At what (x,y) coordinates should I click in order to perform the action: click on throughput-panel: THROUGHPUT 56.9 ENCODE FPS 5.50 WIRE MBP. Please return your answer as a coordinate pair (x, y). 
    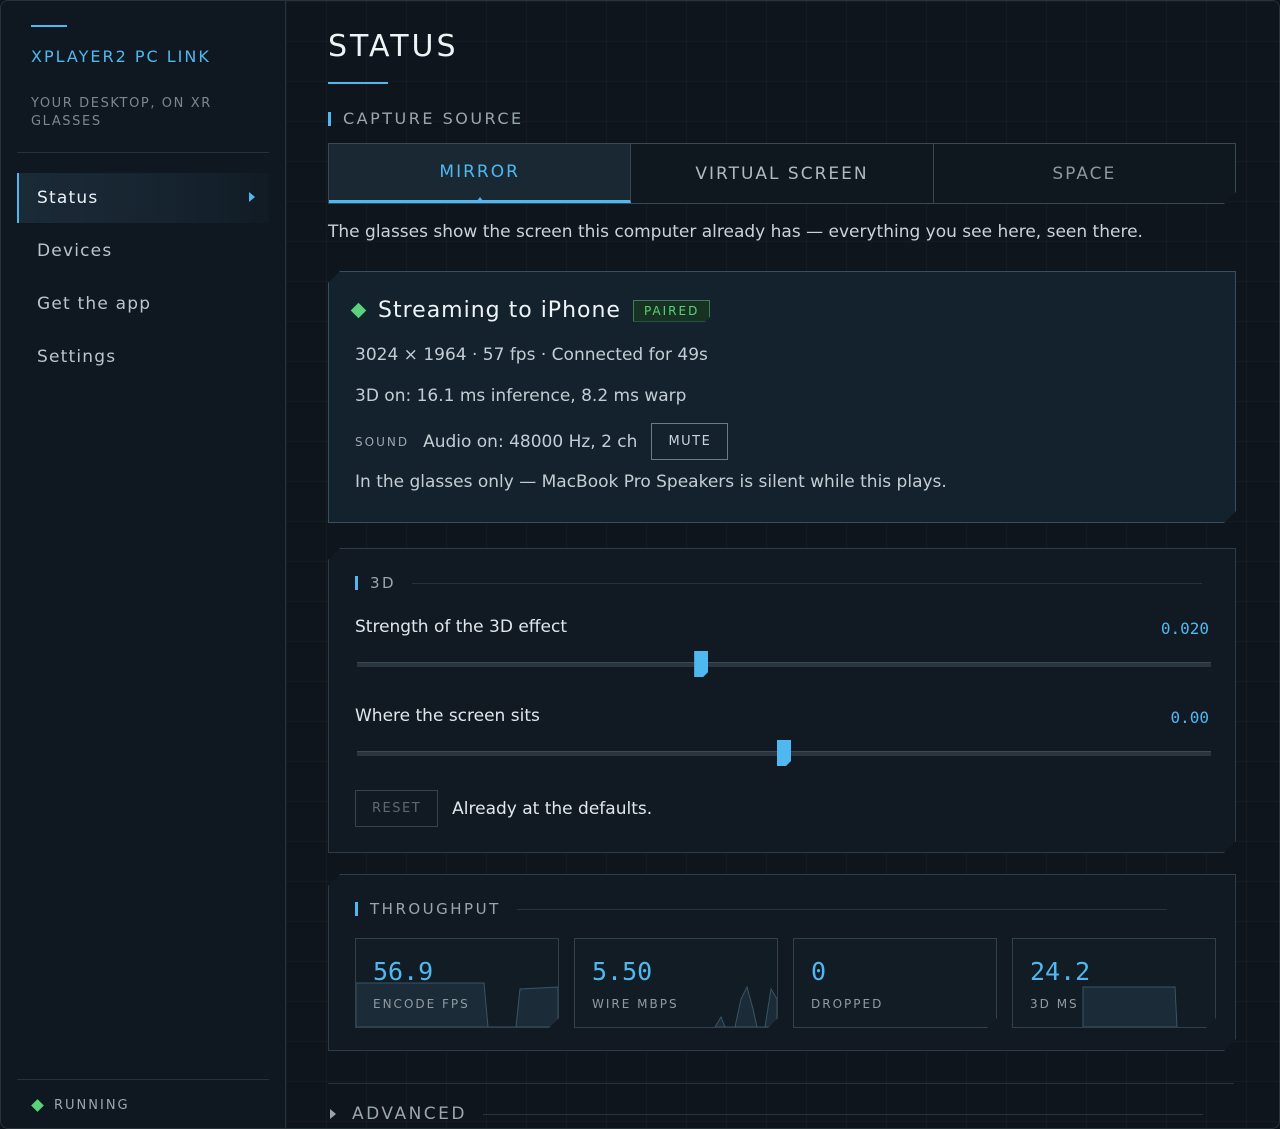
    Looking at the image, I should click on (782, 962).